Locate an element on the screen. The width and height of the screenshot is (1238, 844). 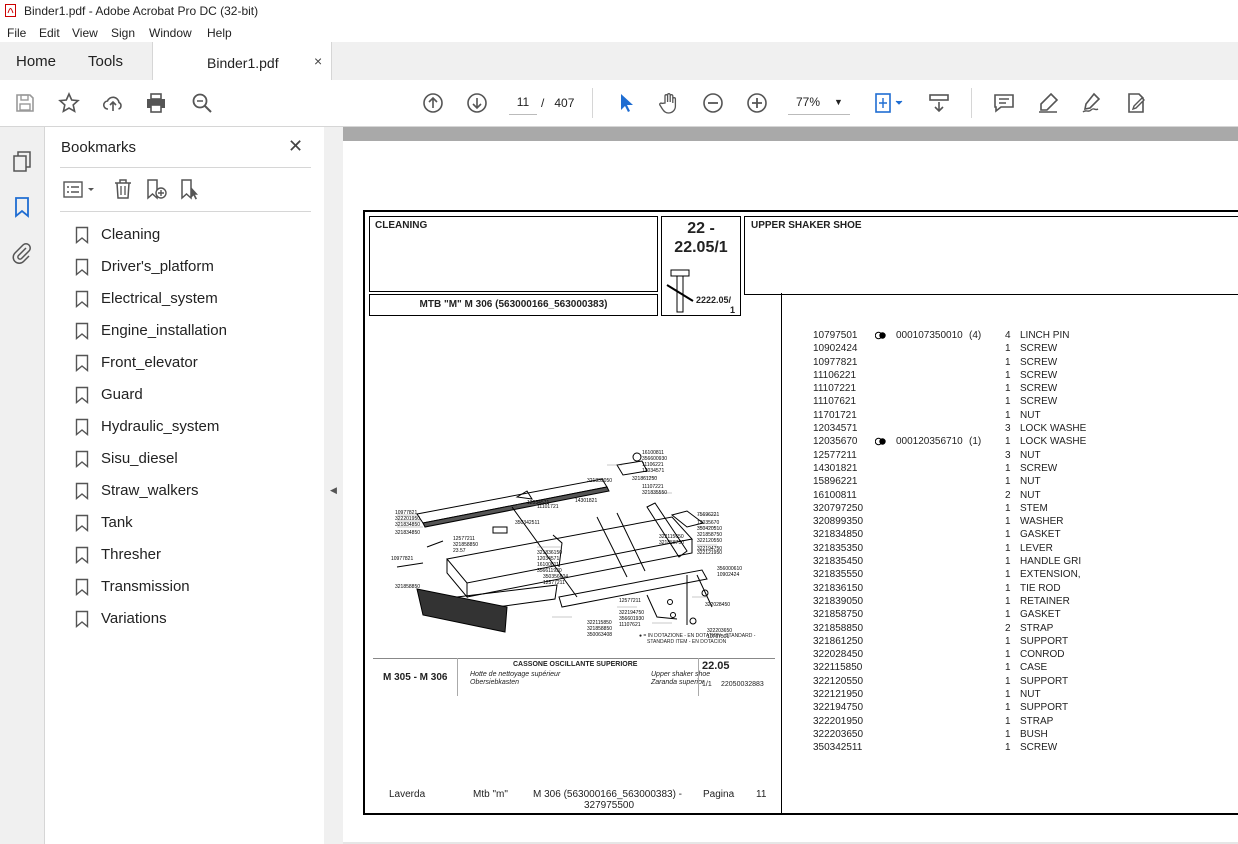
panel-collapse-handle: ◀ is located at coordinates (333, 485).